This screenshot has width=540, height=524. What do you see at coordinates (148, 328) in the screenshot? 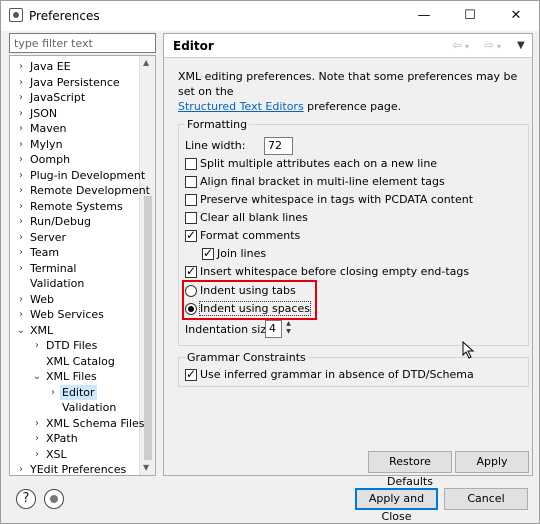
I see `scroll-thumb` at bounding box center [148, 328].